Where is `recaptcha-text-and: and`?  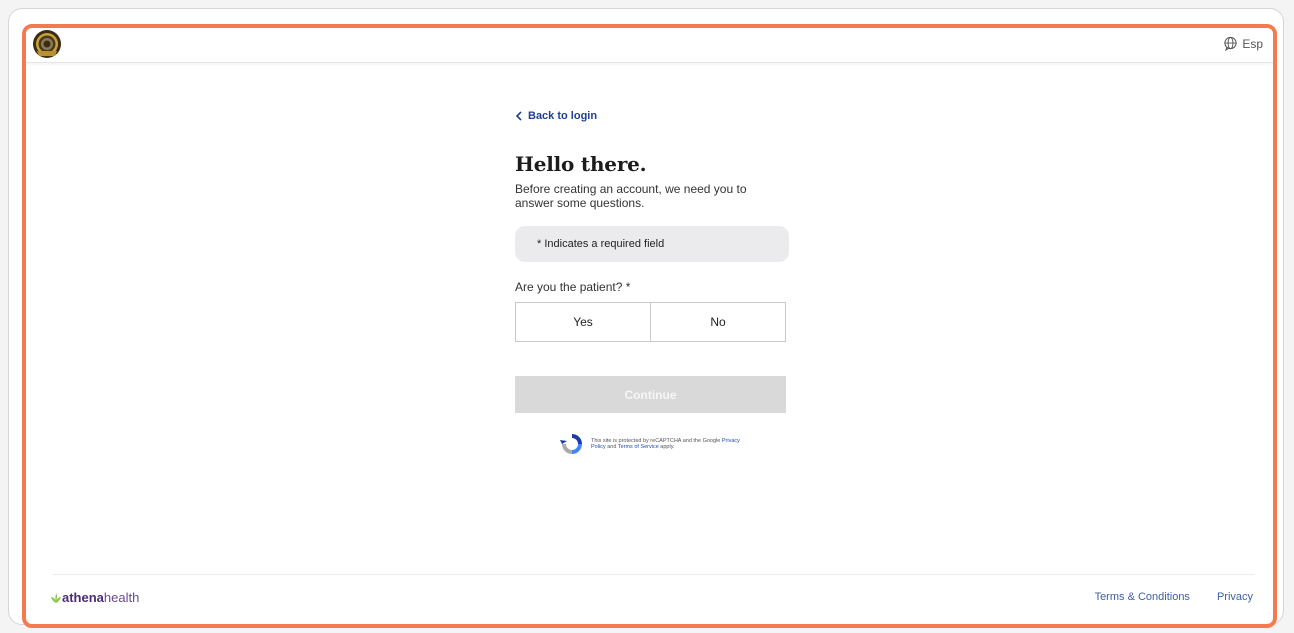
recaptcha-text-and: and is located at coordinates (611, 447).